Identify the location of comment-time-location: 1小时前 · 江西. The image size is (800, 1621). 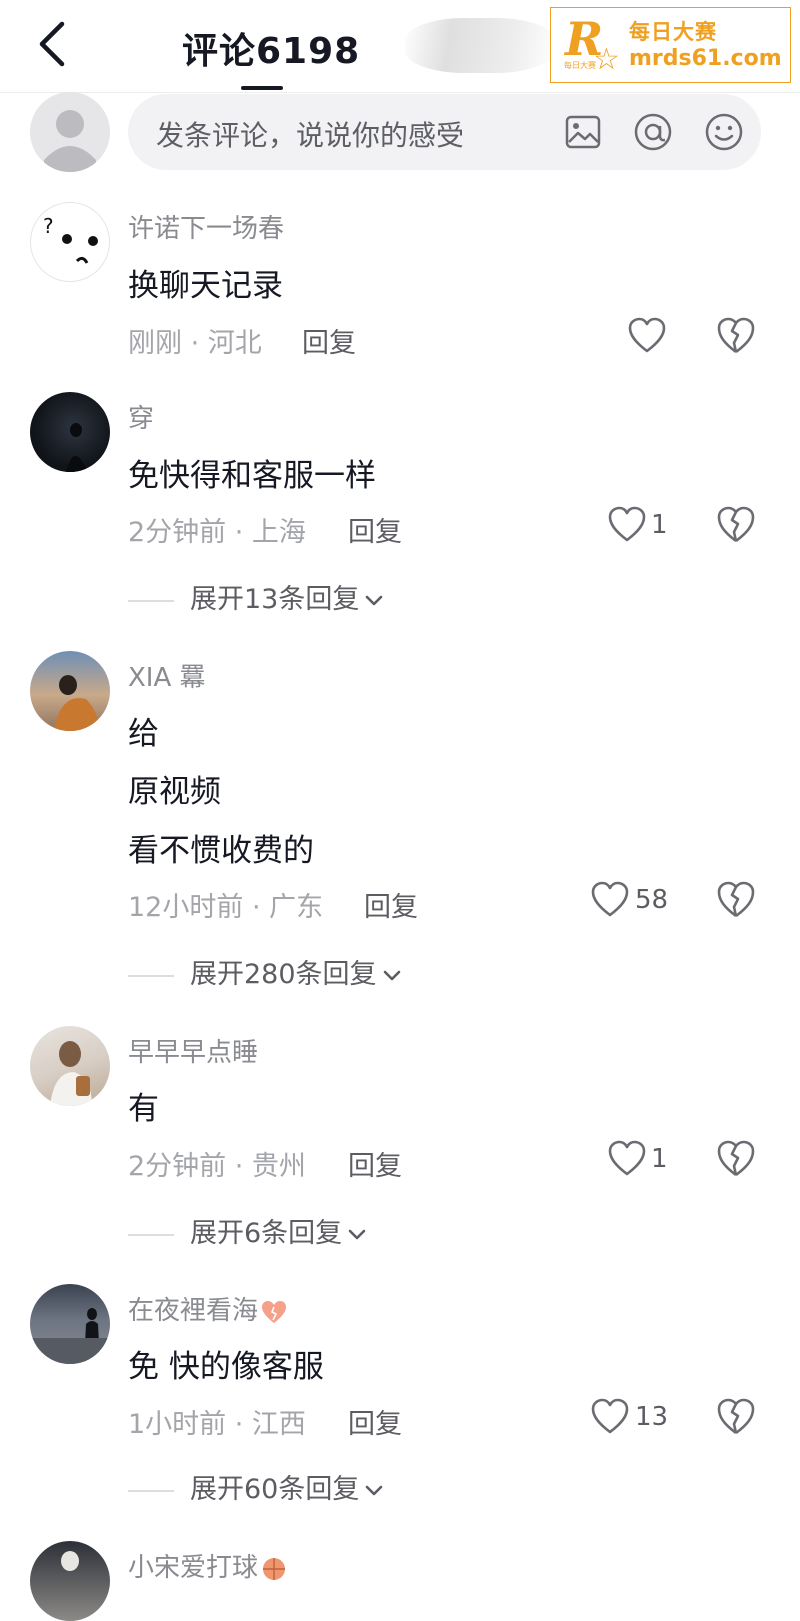
(217, 1424).